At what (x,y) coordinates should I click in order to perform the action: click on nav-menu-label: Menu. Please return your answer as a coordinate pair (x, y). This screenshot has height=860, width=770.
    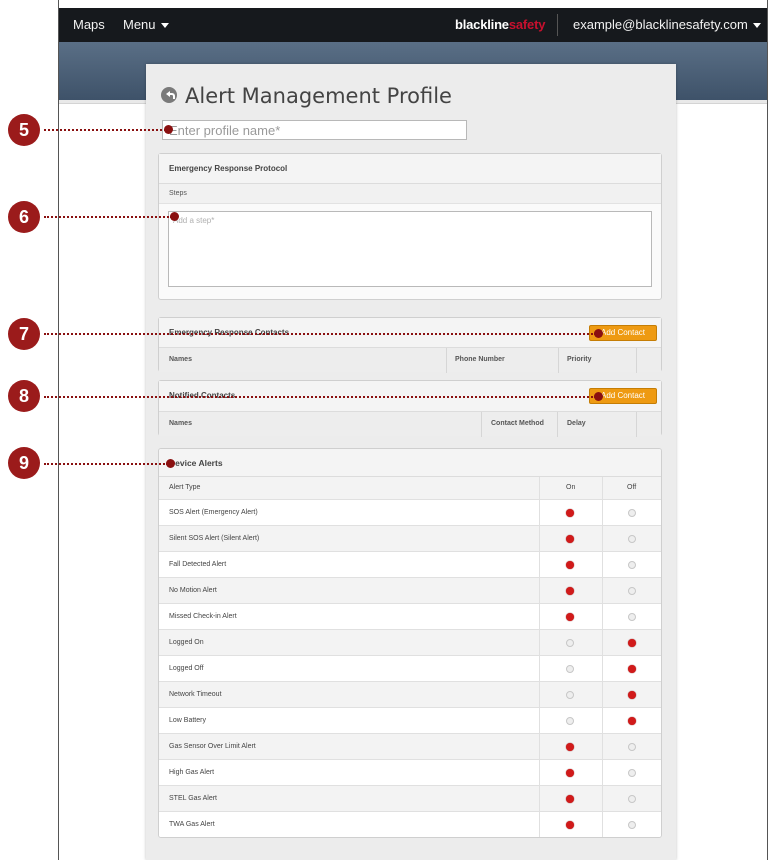
    Looking at the image, I should click on (139, 24).